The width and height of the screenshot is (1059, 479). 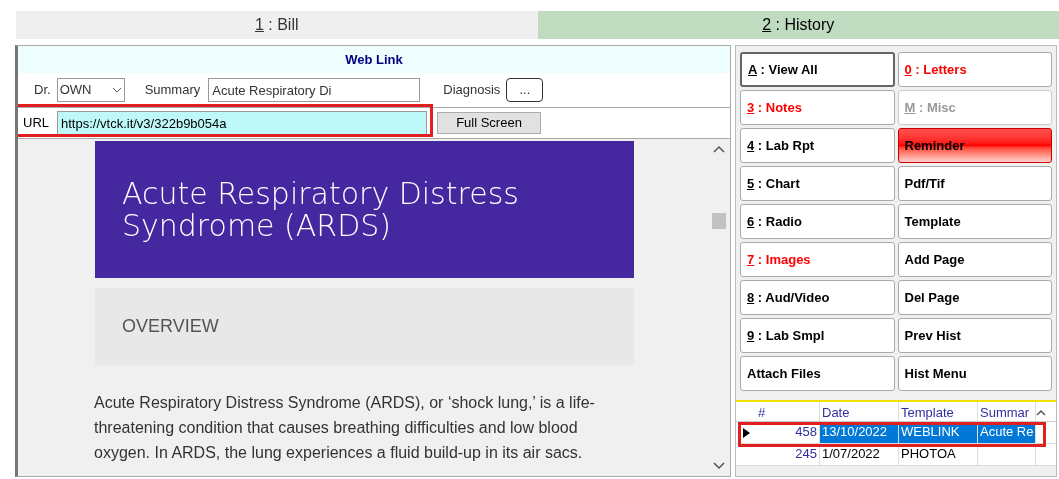 What do you see at coordinates (746, 432) in the screenshot?
I see `current-row-icon` at bounding box center [746, 432].